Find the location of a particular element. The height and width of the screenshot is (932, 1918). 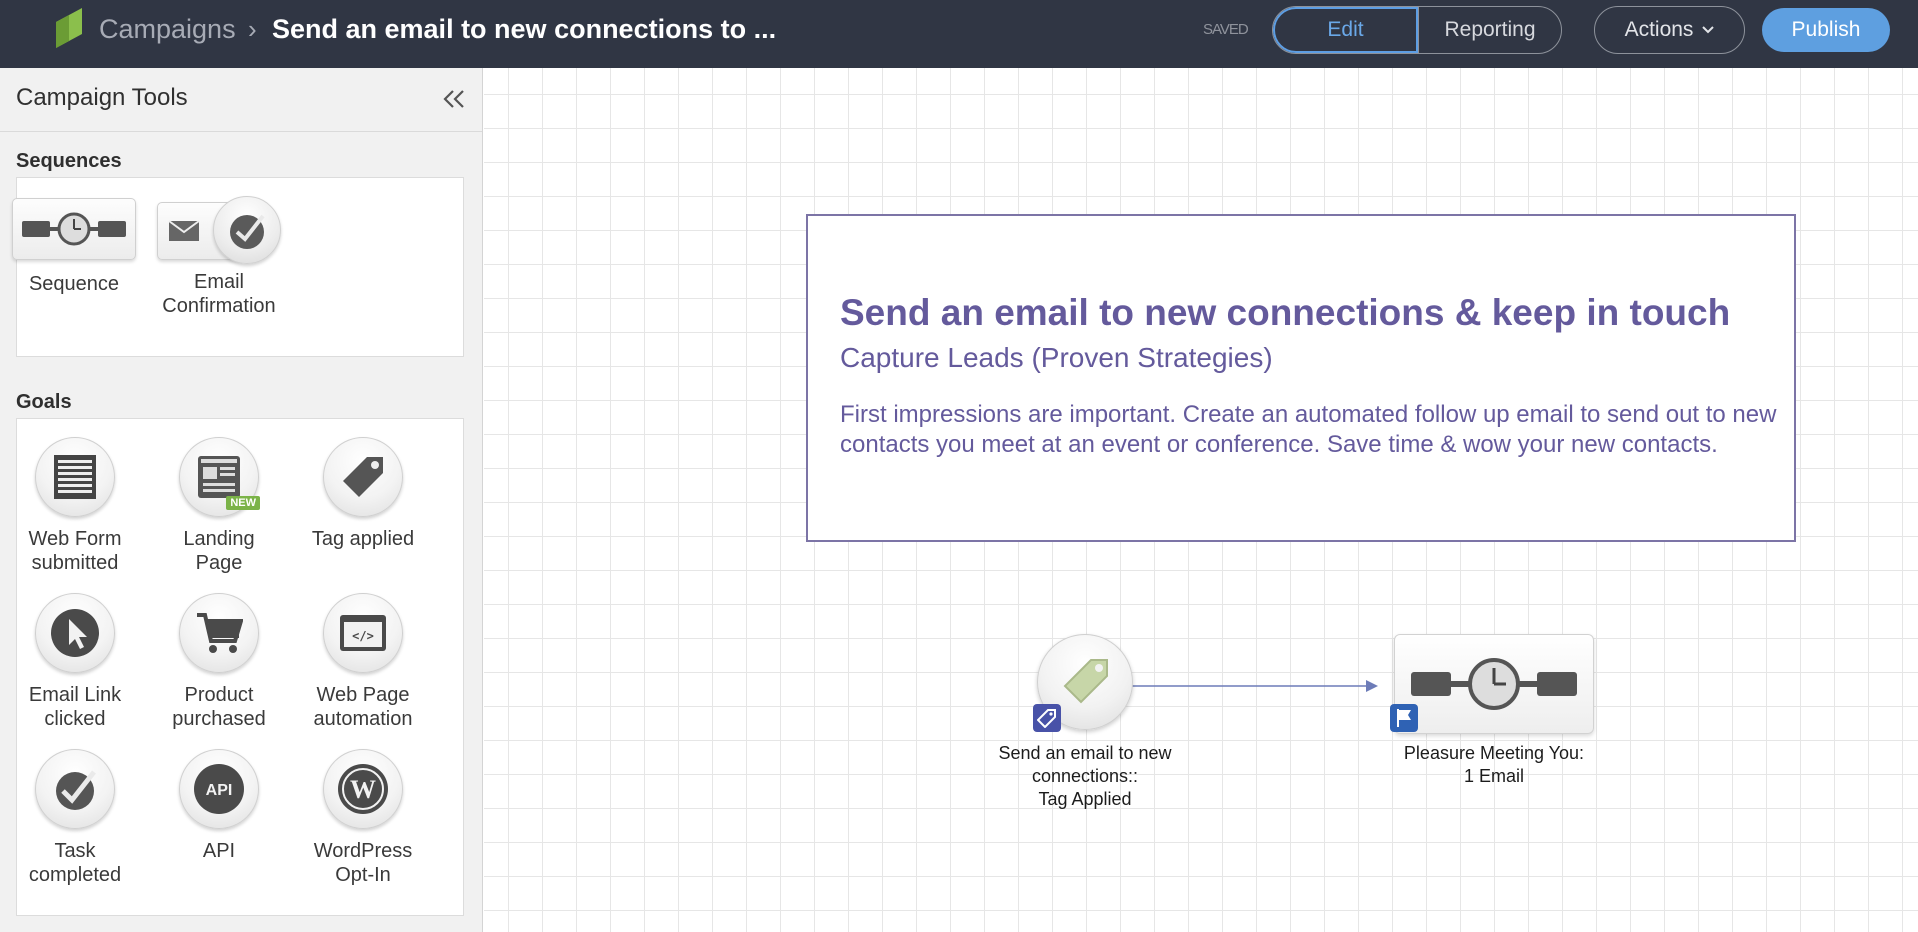

tool-label: Email Confirmation is located at coordinates (219, 294).